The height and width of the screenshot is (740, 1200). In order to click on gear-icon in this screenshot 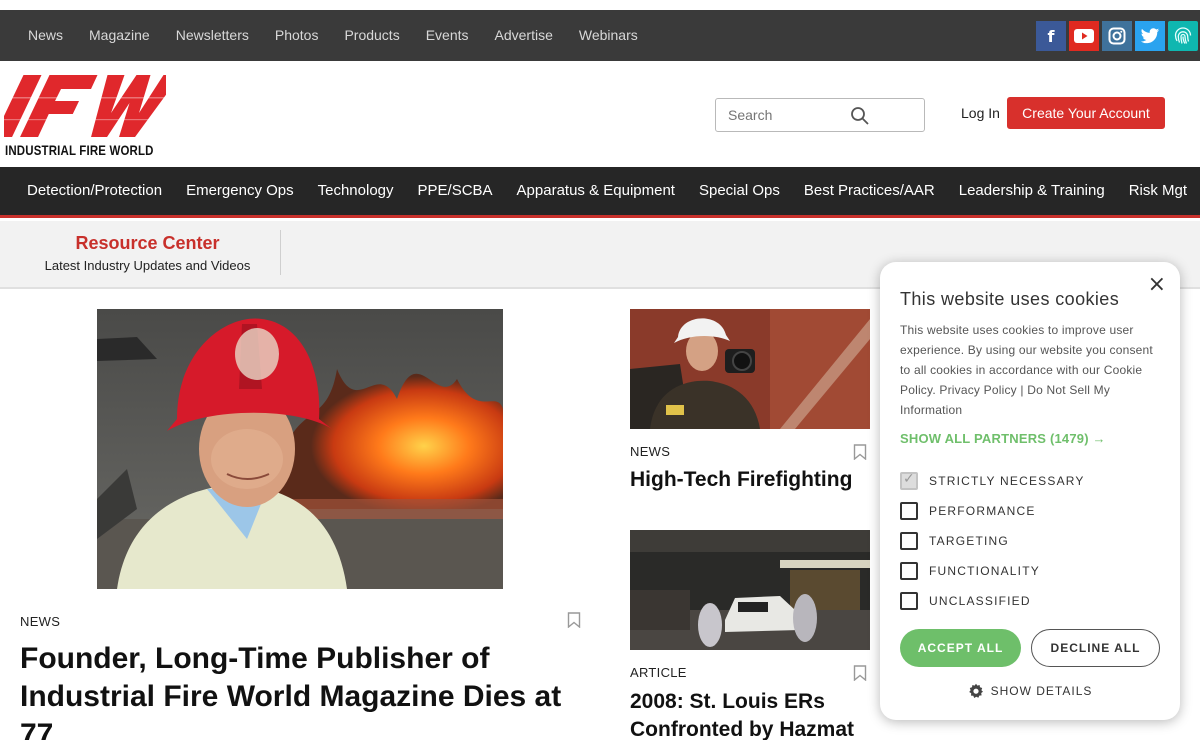, I will do `click(975, 690)`.